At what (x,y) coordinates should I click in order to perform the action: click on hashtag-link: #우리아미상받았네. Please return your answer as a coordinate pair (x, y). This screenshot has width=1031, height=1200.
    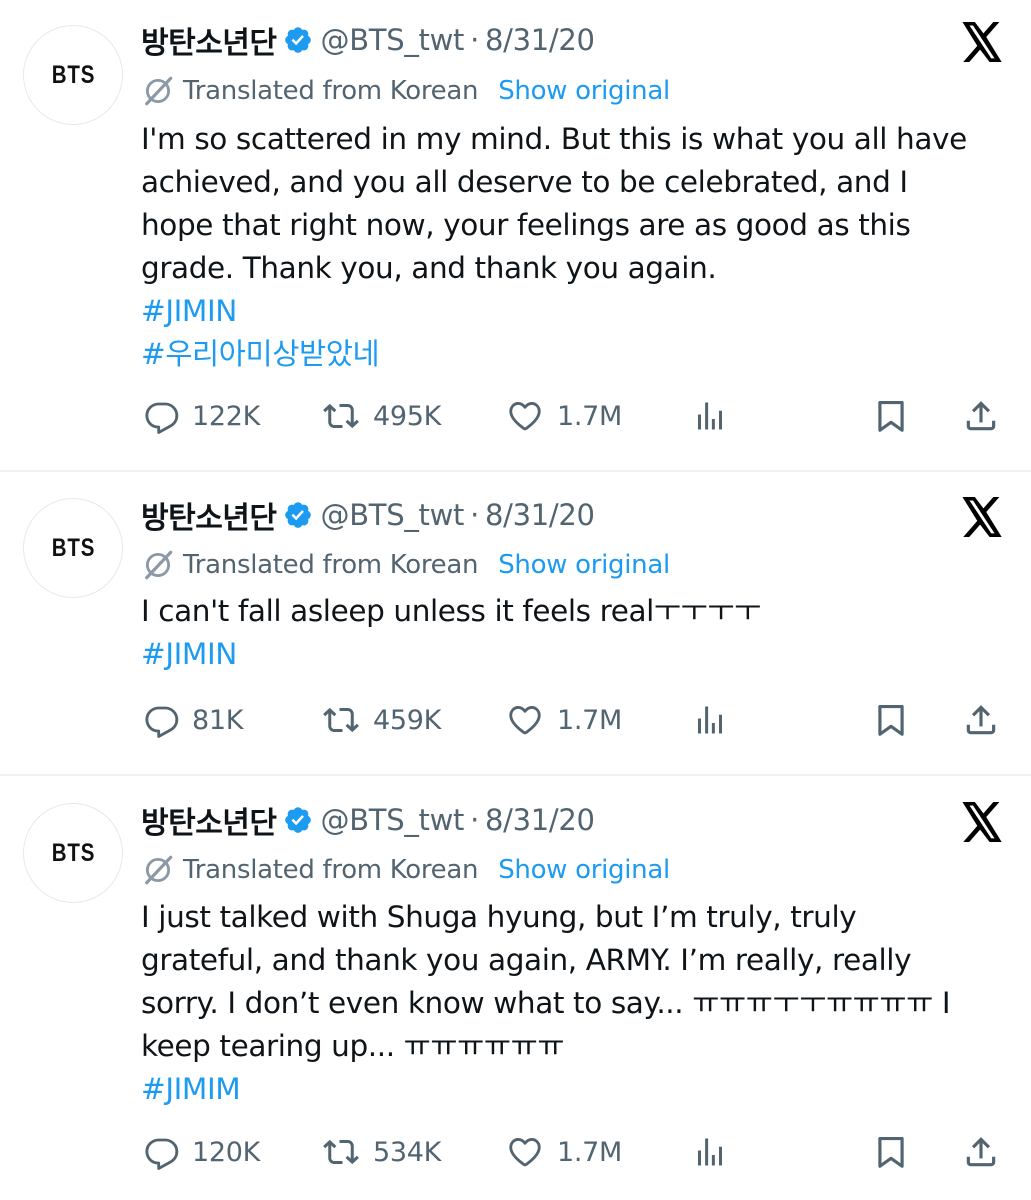
    Looking at the image, I should click on (576, 354).